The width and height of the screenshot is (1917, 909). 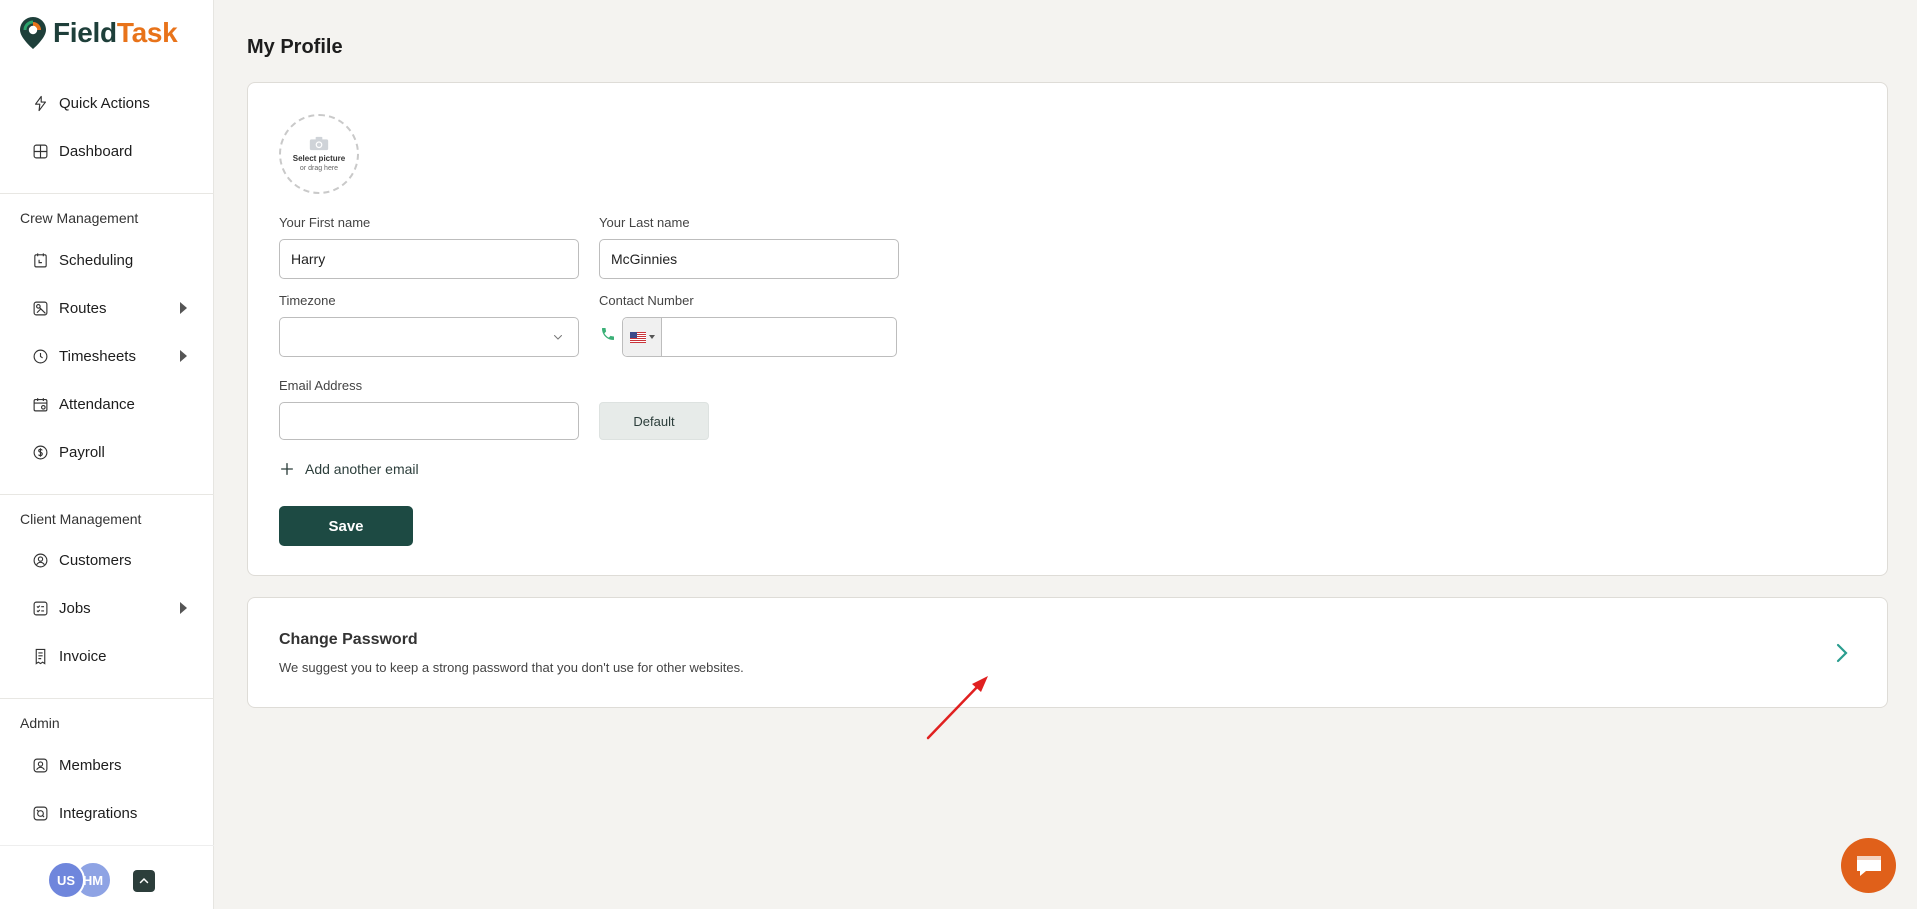 I want to click on last-name-label: Your Last name, so click(x=644, y=222).